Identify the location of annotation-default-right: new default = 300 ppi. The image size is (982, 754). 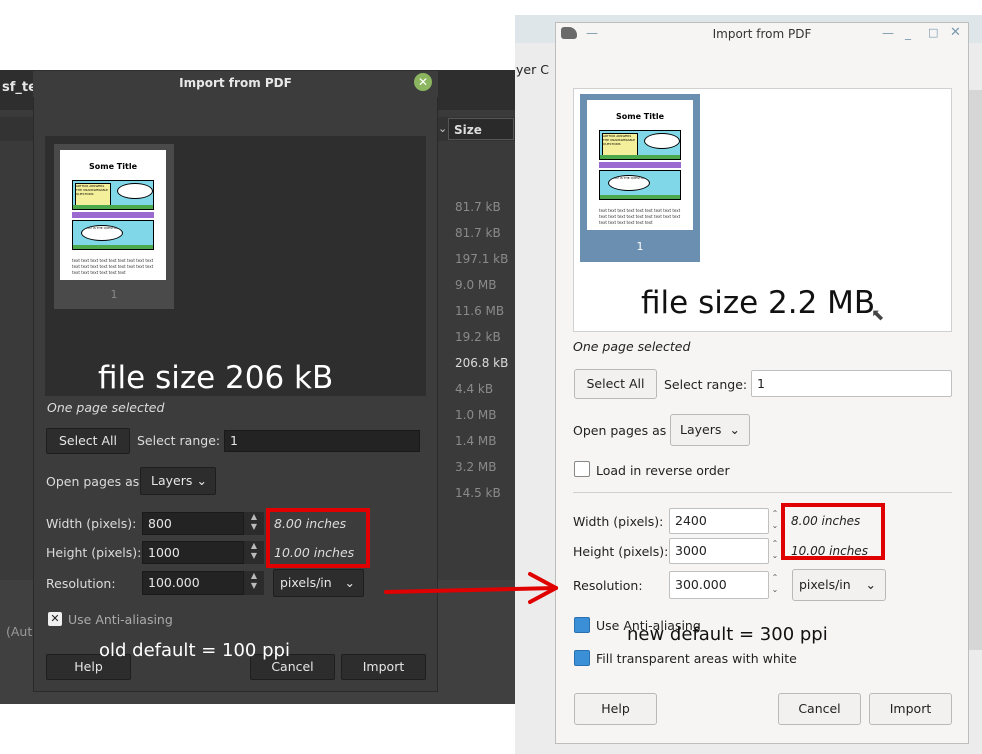
(727, 634).